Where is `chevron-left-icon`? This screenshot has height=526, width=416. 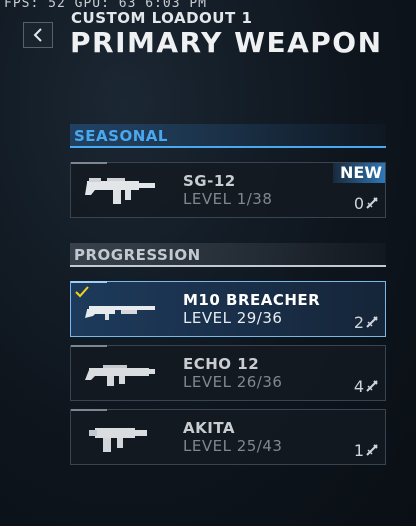 chevron-left-icon is located at coordinates (37, 35).